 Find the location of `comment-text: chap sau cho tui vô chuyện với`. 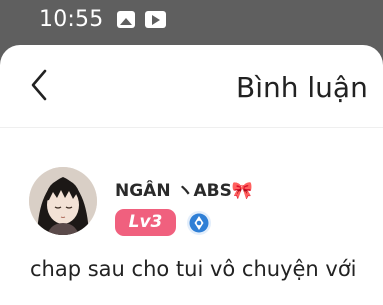

comment-text: chap sau cho tui vô chuyện với is located at coordinates (193, 269).